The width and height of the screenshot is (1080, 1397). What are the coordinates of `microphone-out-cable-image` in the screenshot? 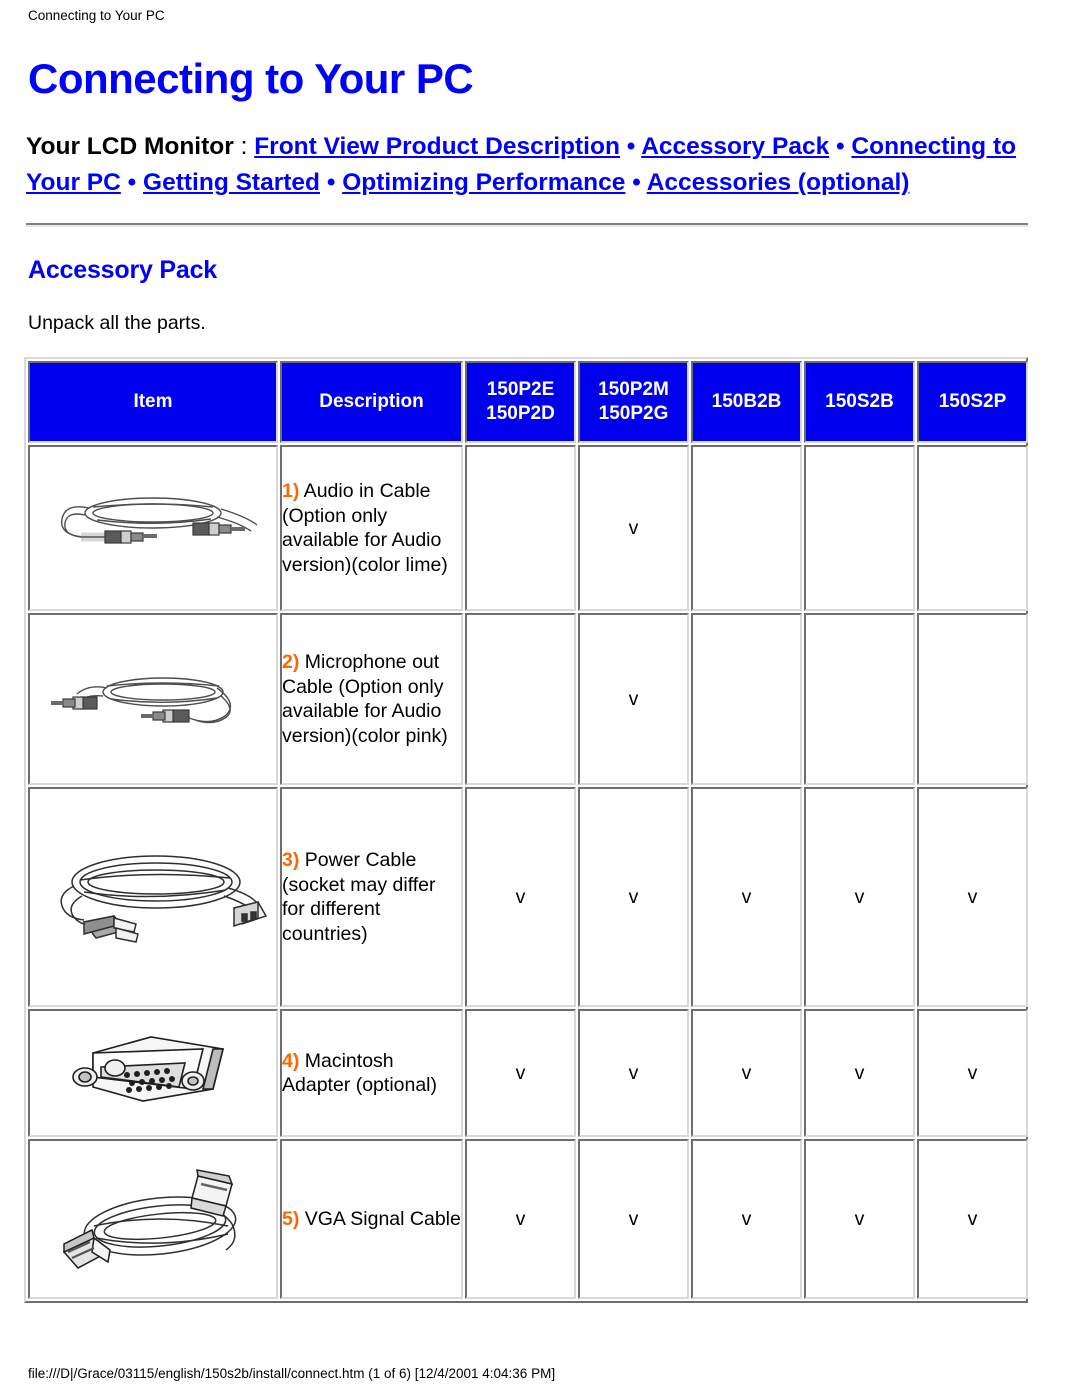 It's located at (153, 699).